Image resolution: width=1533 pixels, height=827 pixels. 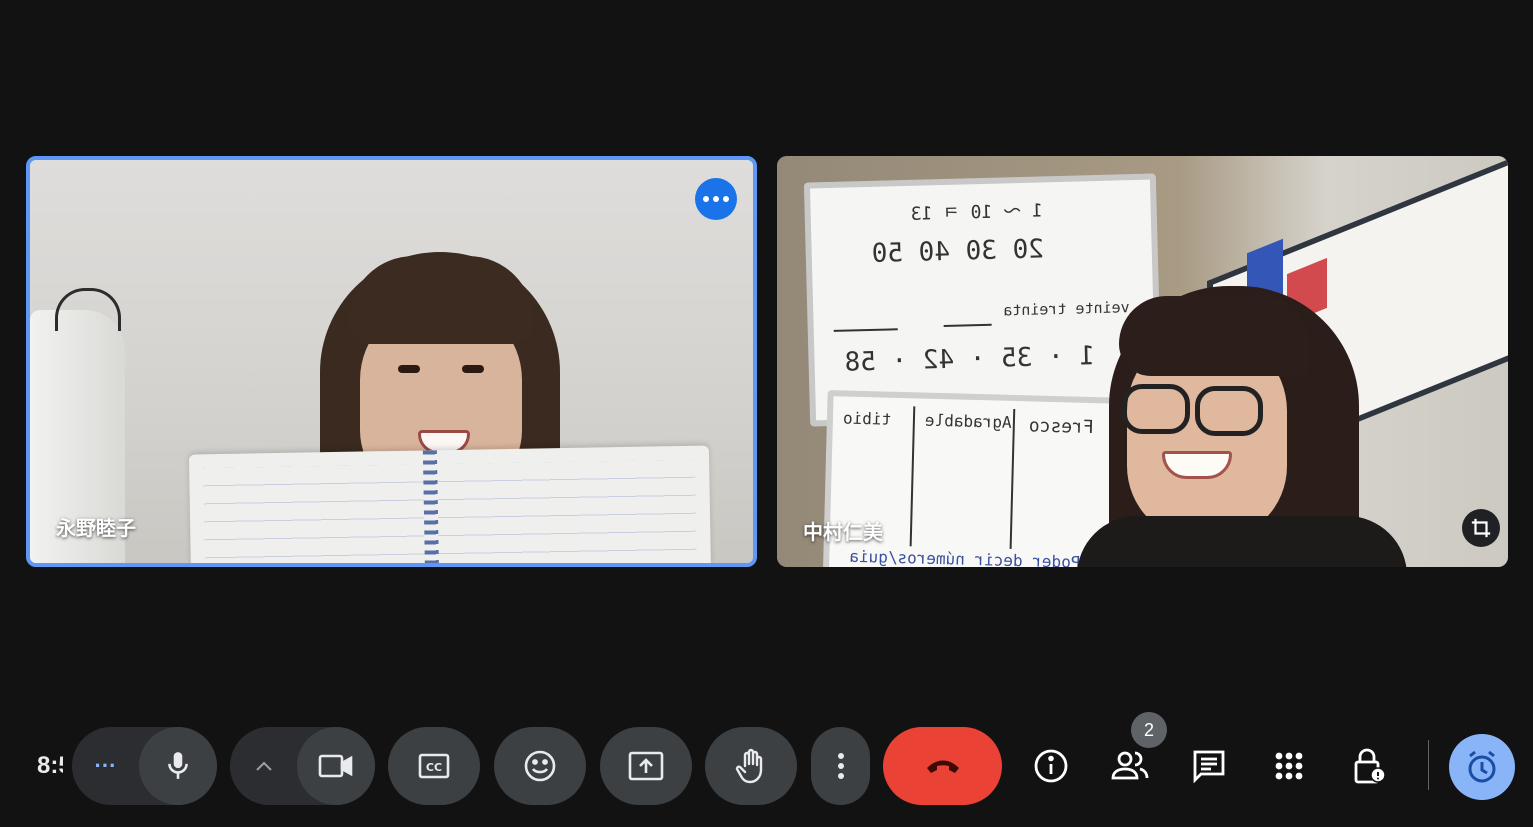 I want to click on more-vert-icon, so click(x=840, y=766).